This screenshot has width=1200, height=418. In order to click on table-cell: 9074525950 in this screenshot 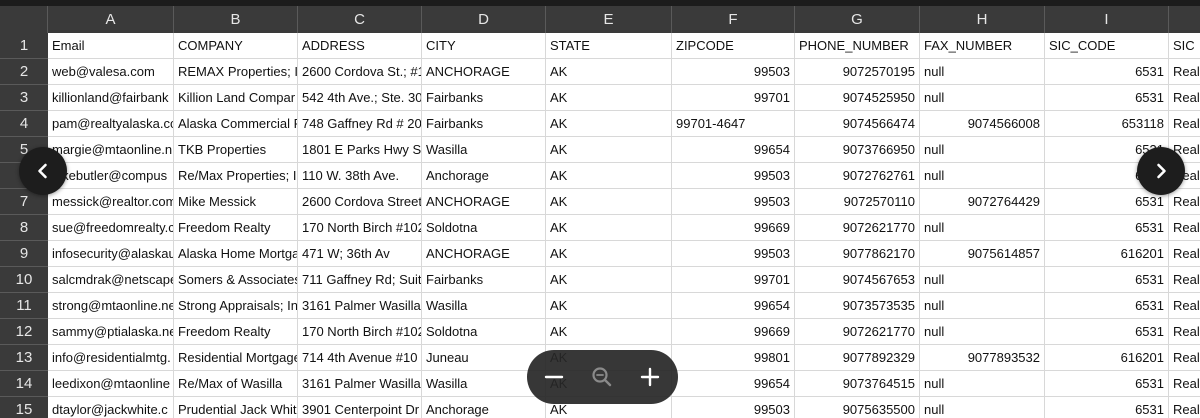, I will do `click(857, 98)`.